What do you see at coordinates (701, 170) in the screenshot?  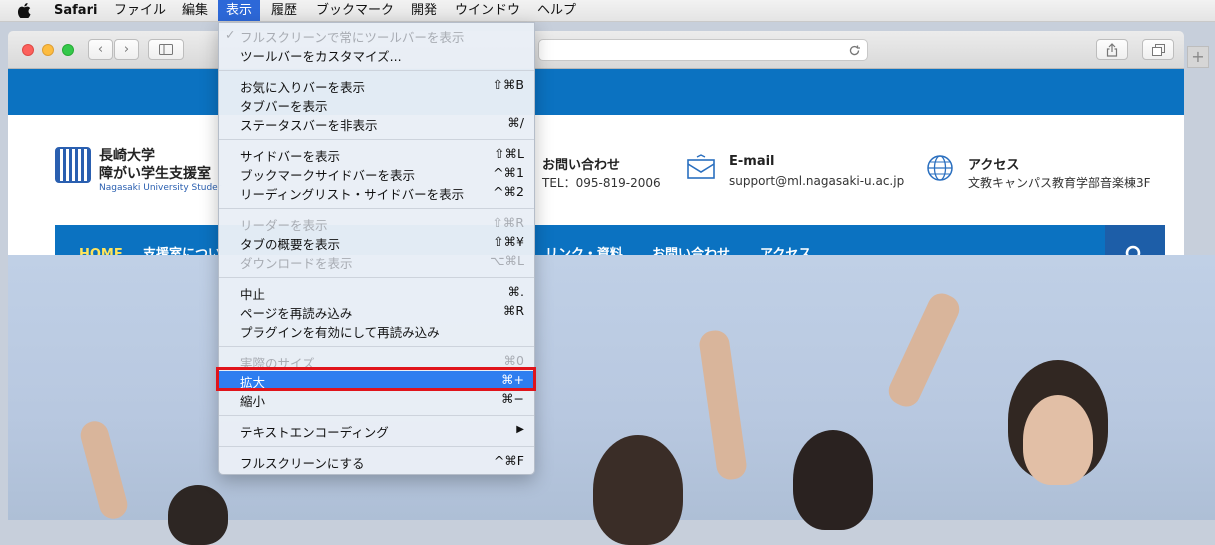 I see `envelope-icon` at bounding box center [701, 170].